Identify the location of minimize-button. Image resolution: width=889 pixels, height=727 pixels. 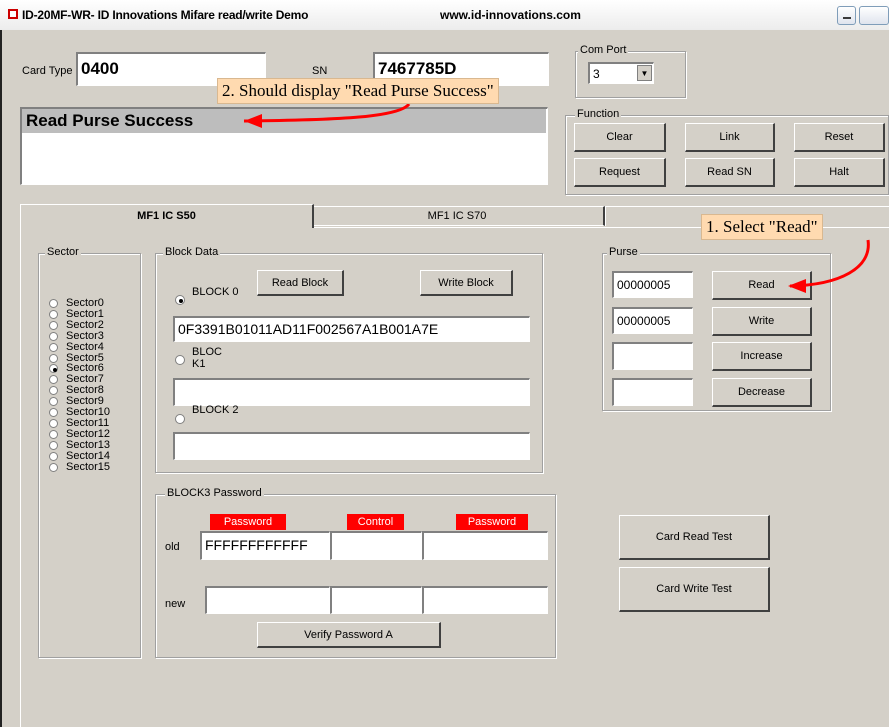
(846, 15).